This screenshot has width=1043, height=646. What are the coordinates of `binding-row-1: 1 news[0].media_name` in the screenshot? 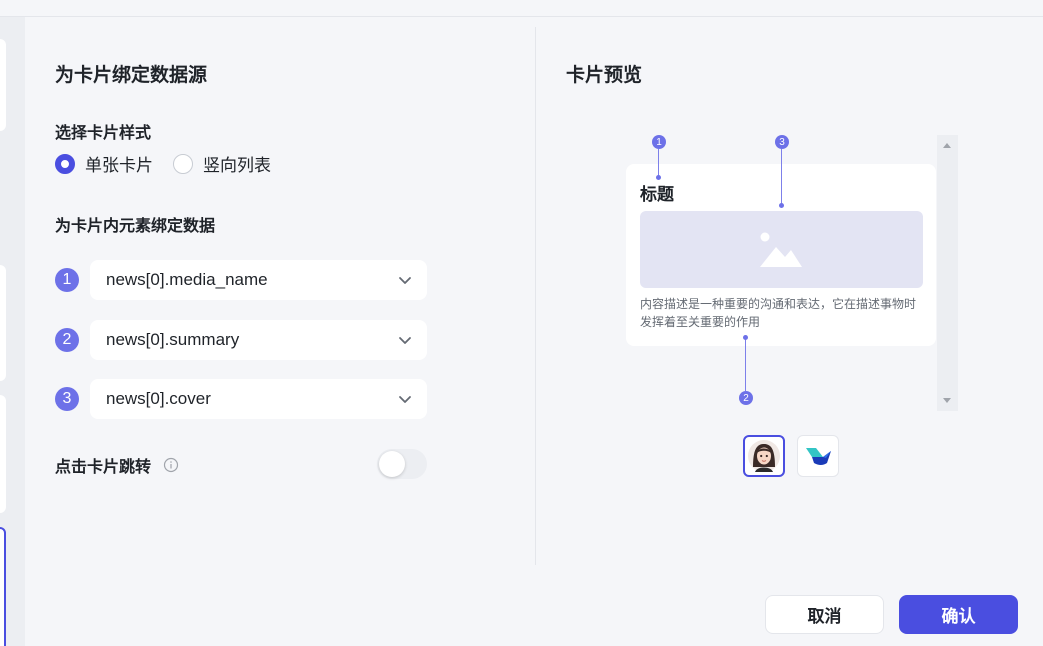 It's located at (241, 280).